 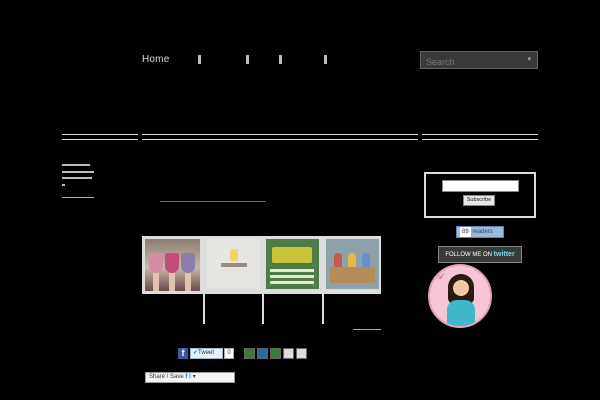 What do you see at coordinates (166, 377) in the screenshot?
I see `share-save-label: Share / Save` at bounding box center [166, 377].